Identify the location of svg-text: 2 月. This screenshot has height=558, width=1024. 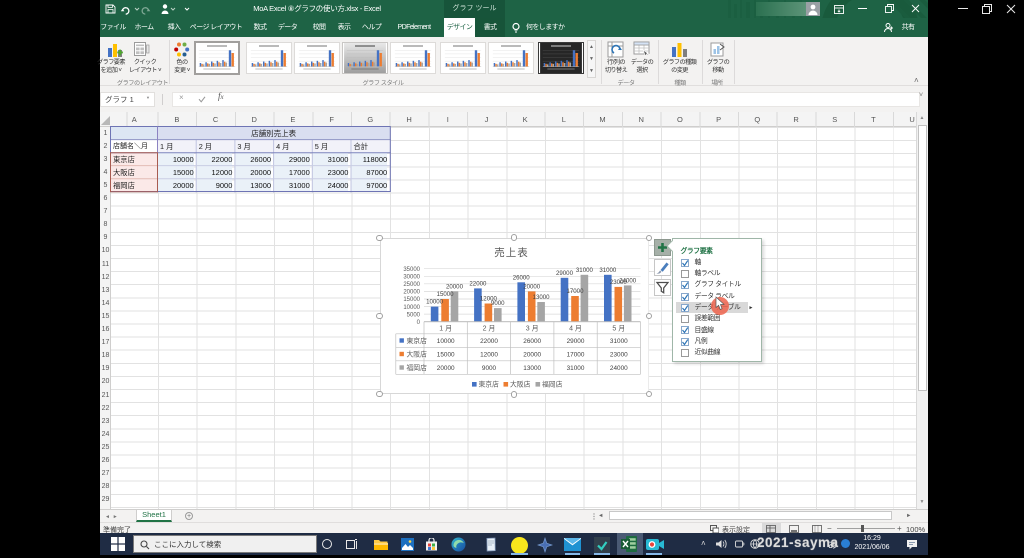
(488, 329).